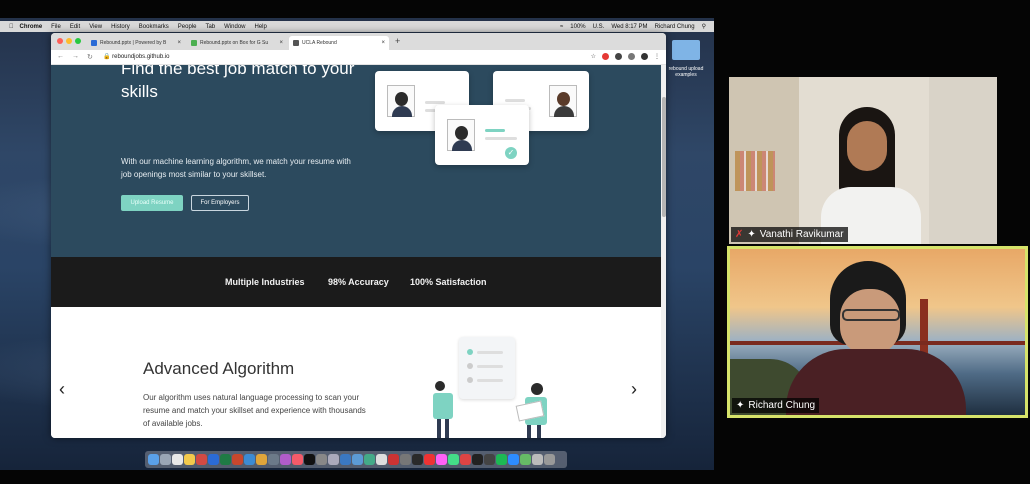 The image size is (1030, 484). What do you see at coordinates (599, 27) in the screenshot?
I see `input-language: U.S.` at bounding box center [599, 27].